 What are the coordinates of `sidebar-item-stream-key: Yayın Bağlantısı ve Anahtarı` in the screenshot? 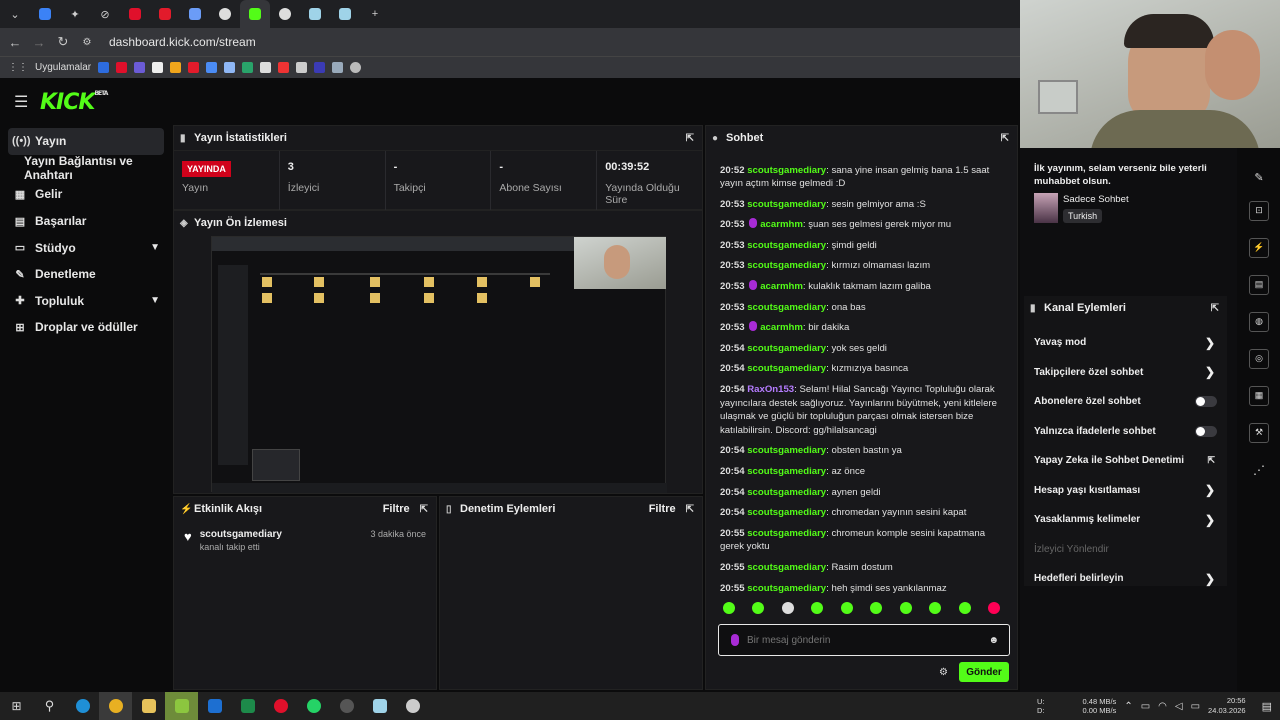 It's located at (86, 168).